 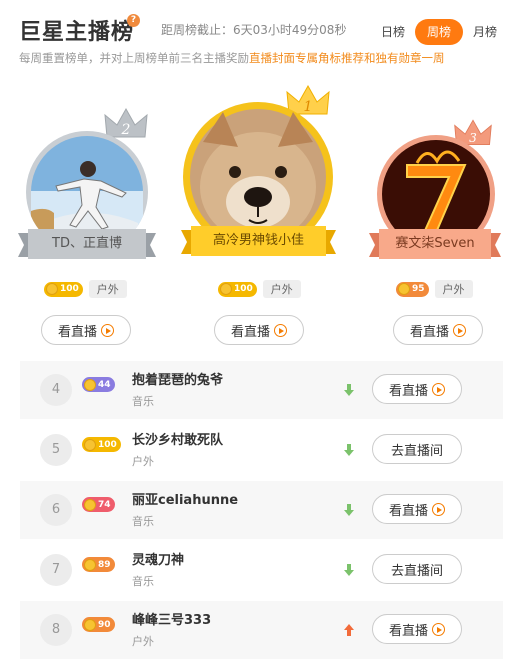 I want to click on list-item: 7 89 灵魂刀神 音乐 去直播间, so click(x=261, y=570).